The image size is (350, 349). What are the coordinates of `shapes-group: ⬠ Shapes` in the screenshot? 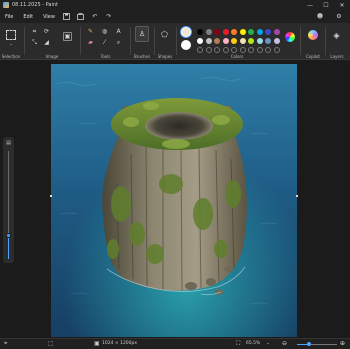 It's located at (165, 41).